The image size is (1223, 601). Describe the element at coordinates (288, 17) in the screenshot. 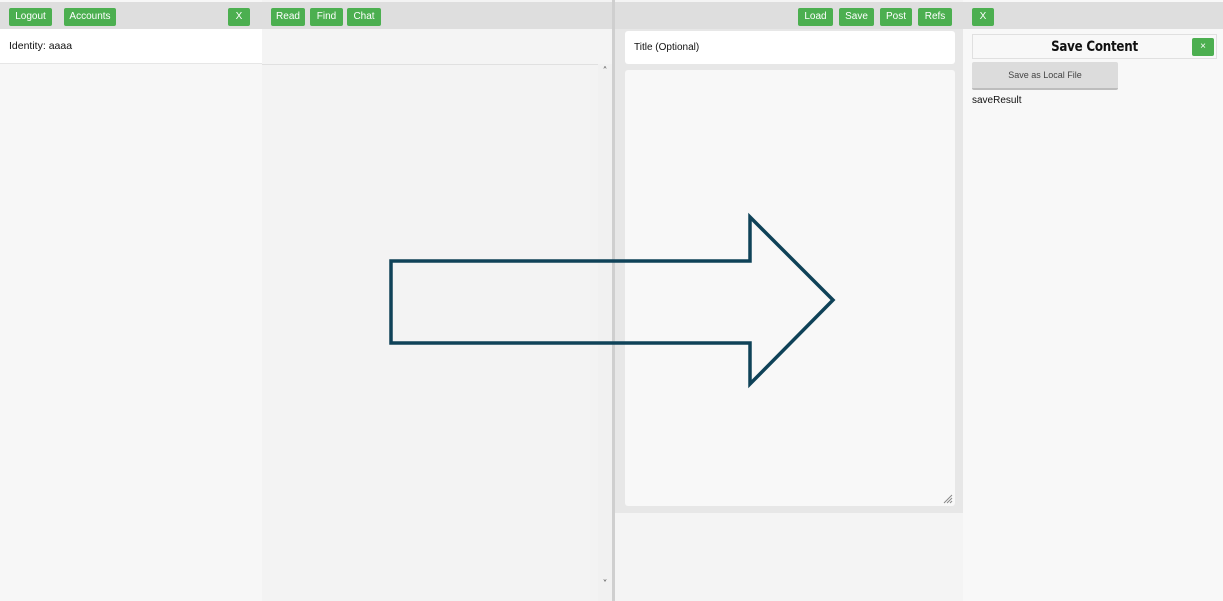

I see `read-button: Read` at that location.